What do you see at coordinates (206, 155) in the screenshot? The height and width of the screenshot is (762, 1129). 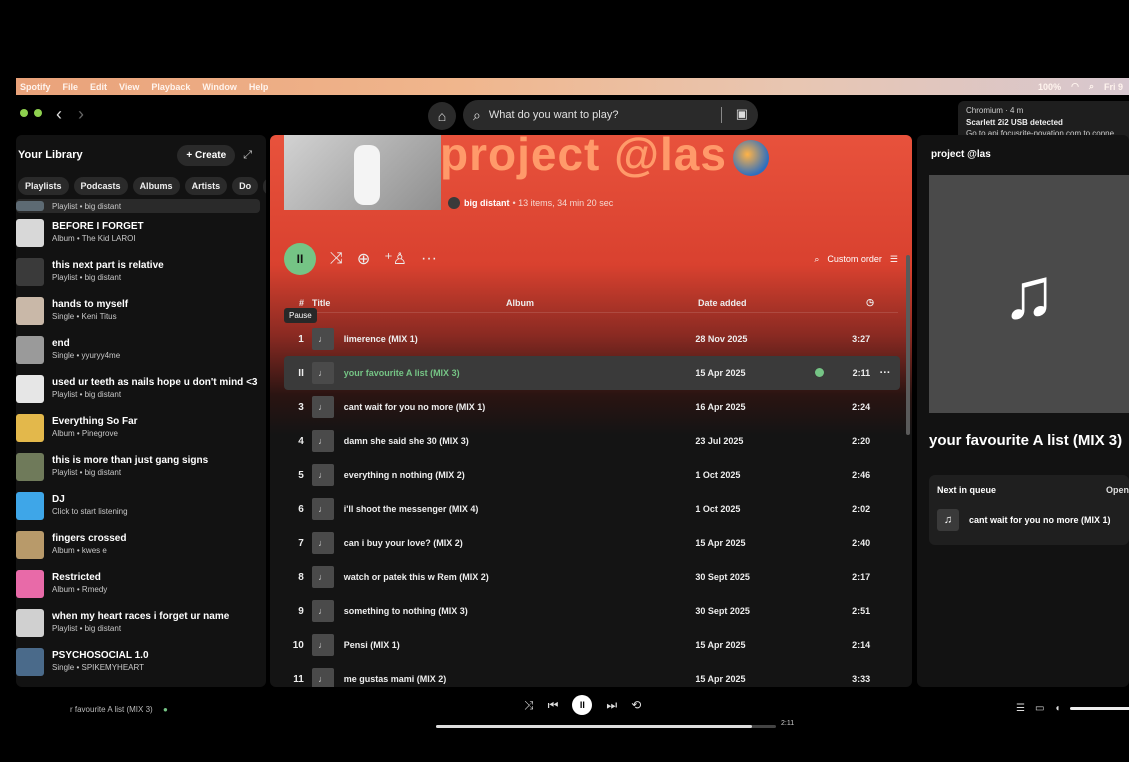 I see `create-button: + Create` at bounding box center [206, 155].